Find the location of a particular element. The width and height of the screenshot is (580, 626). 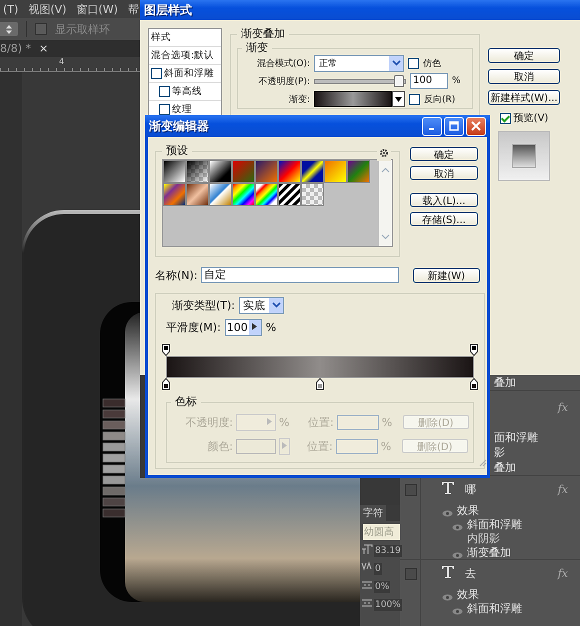

close-icon: × is located at coordinates (43, 48).